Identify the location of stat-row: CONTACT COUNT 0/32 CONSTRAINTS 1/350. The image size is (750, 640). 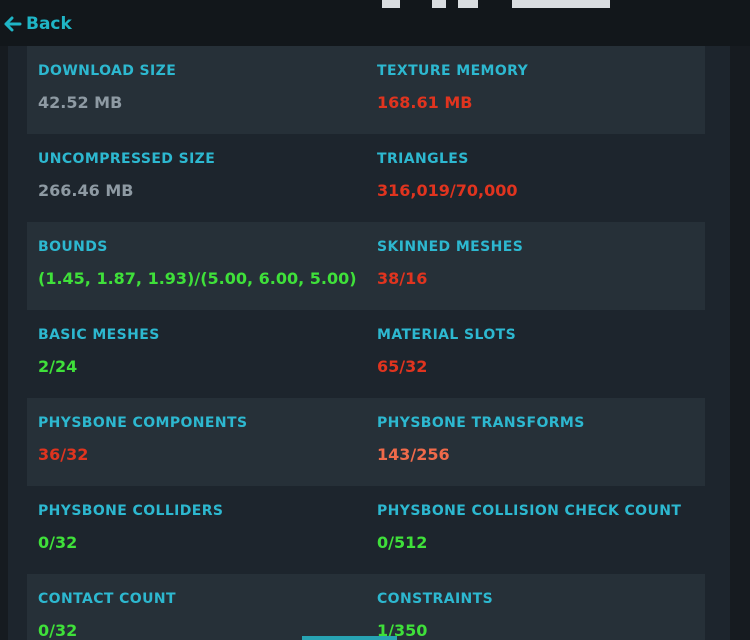
(366, 607).